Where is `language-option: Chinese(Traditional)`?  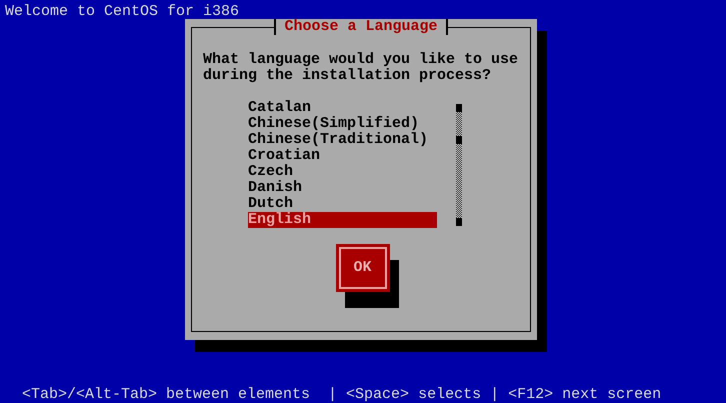 language-option: Chinese(Traditional) is located at coordinates (342, 140).